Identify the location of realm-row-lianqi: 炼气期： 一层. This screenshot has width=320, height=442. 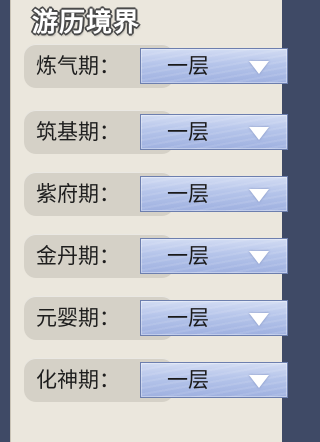
(156, 66).